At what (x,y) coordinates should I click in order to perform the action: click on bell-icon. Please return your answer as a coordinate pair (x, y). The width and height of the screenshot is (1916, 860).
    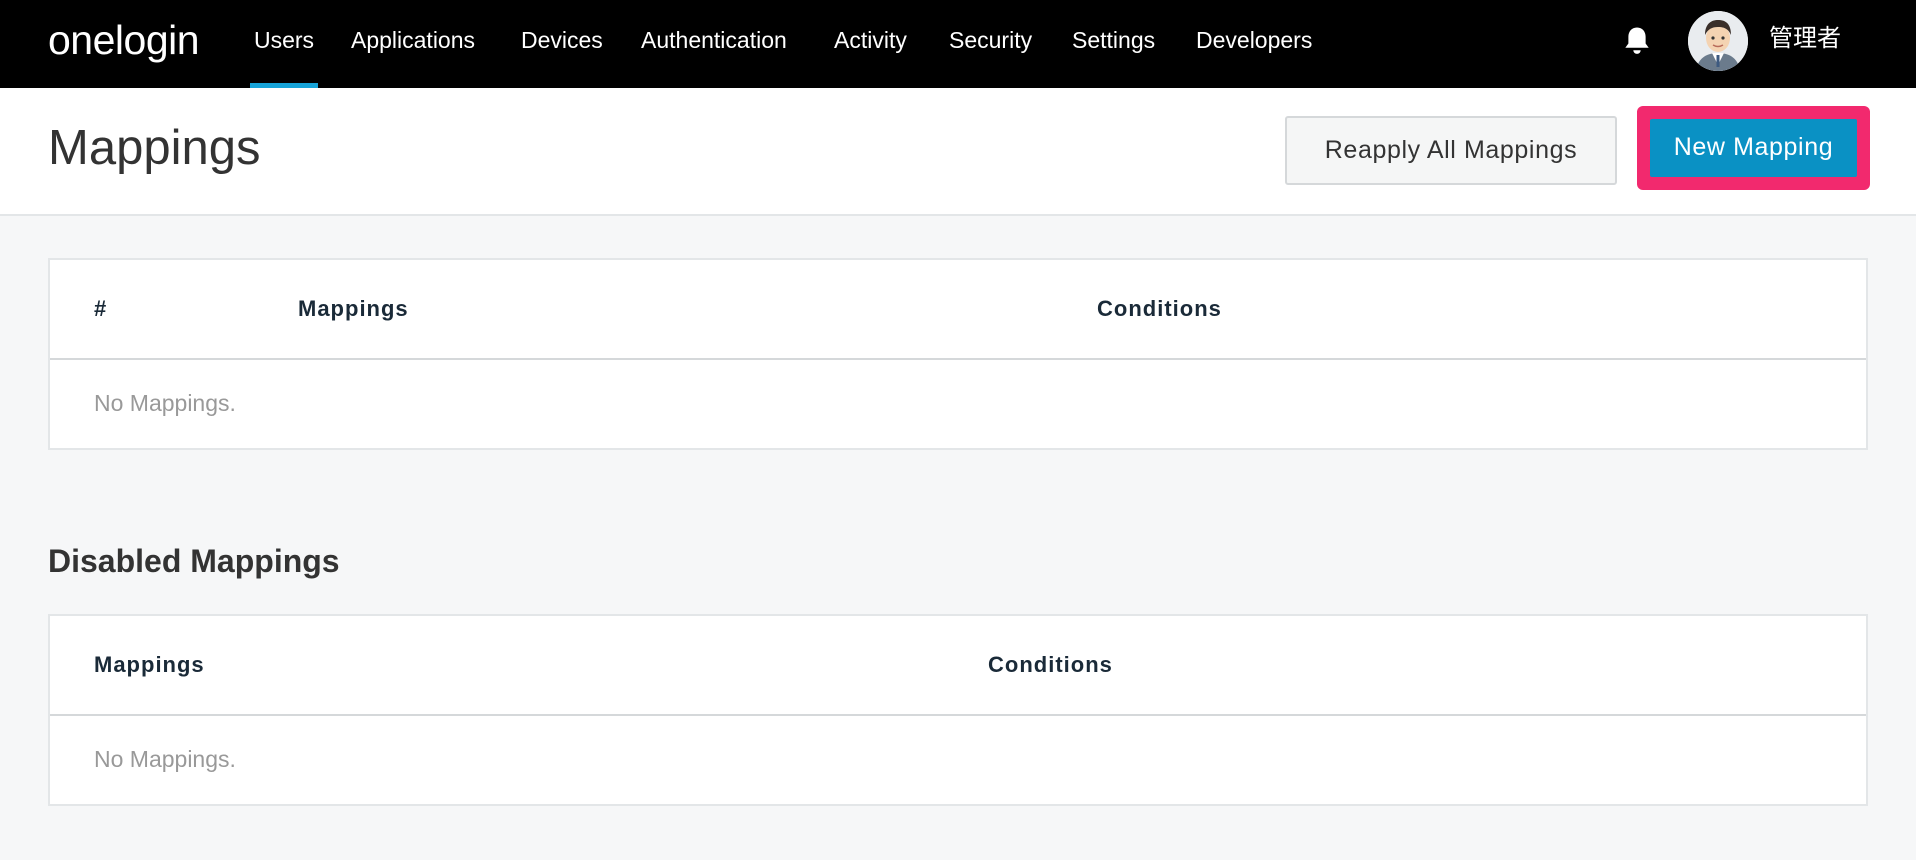
    Looking at the image, I should click on (1637, 41).